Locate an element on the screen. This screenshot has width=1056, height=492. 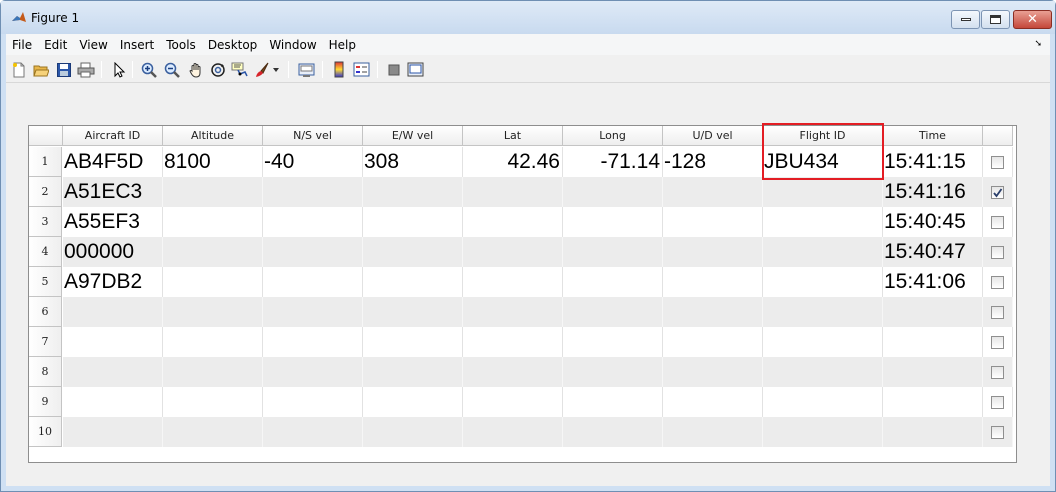
menu-view: View is located at coordinates (93, 45).